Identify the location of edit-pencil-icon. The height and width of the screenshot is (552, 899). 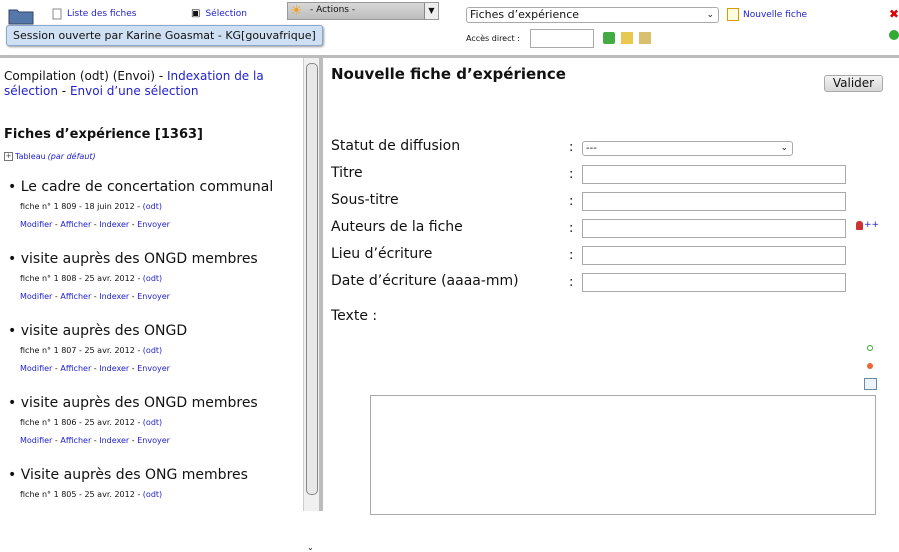
(627, 38).